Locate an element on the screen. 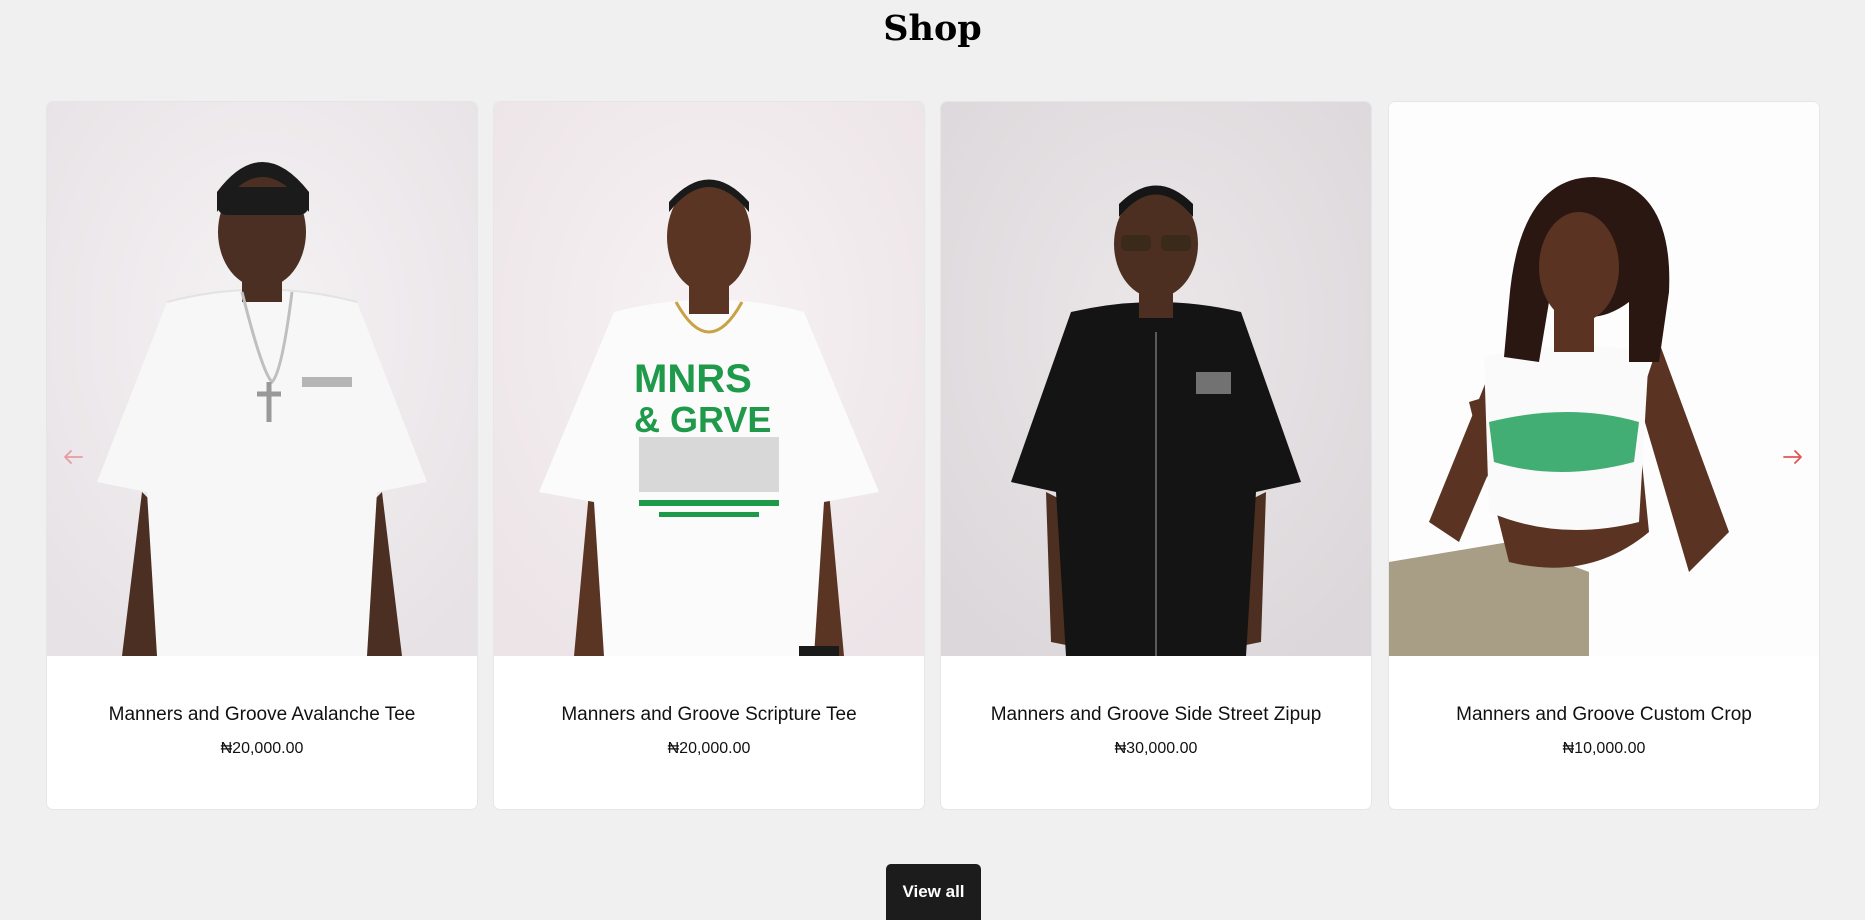 This screenshot has height=920, width=1865. print-text-top: MNRS is located at coordinates (693, 379).